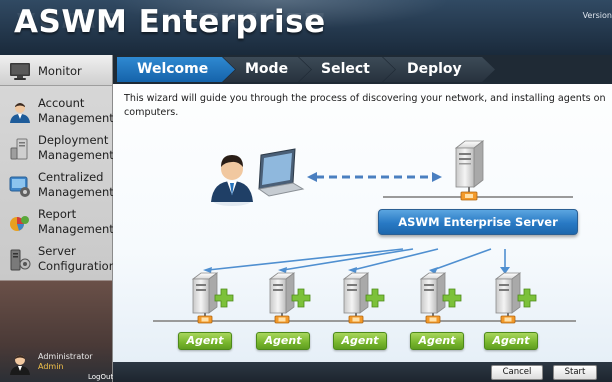 The height and width of the screenshot is (382, 612). What do you see at coordinates (597, 15) in the screenshot?
I see `version-label: Version` at bounding box center [597, 15].